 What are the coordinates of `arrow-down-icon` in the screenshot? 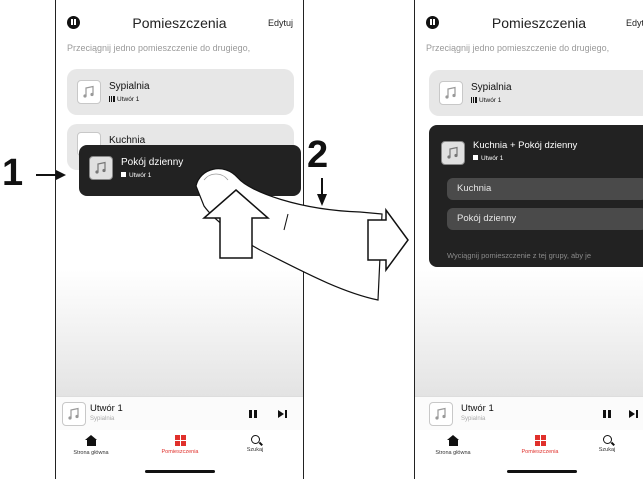 It's located at (322, 192).